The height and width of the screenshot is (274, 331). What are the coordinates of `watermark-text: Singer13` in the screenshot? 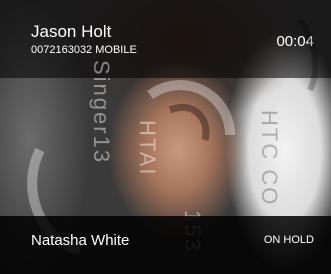 It's located at (101, 112).